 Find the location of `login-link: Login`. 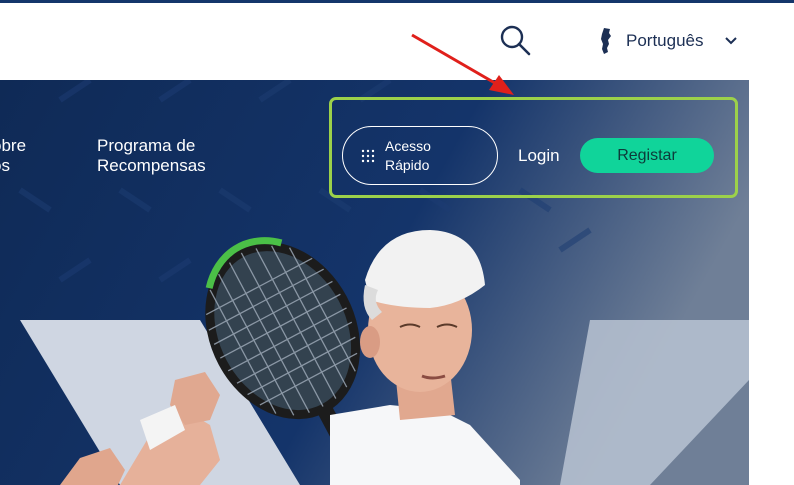

login-link: Login is located at coordinates (539, 156).